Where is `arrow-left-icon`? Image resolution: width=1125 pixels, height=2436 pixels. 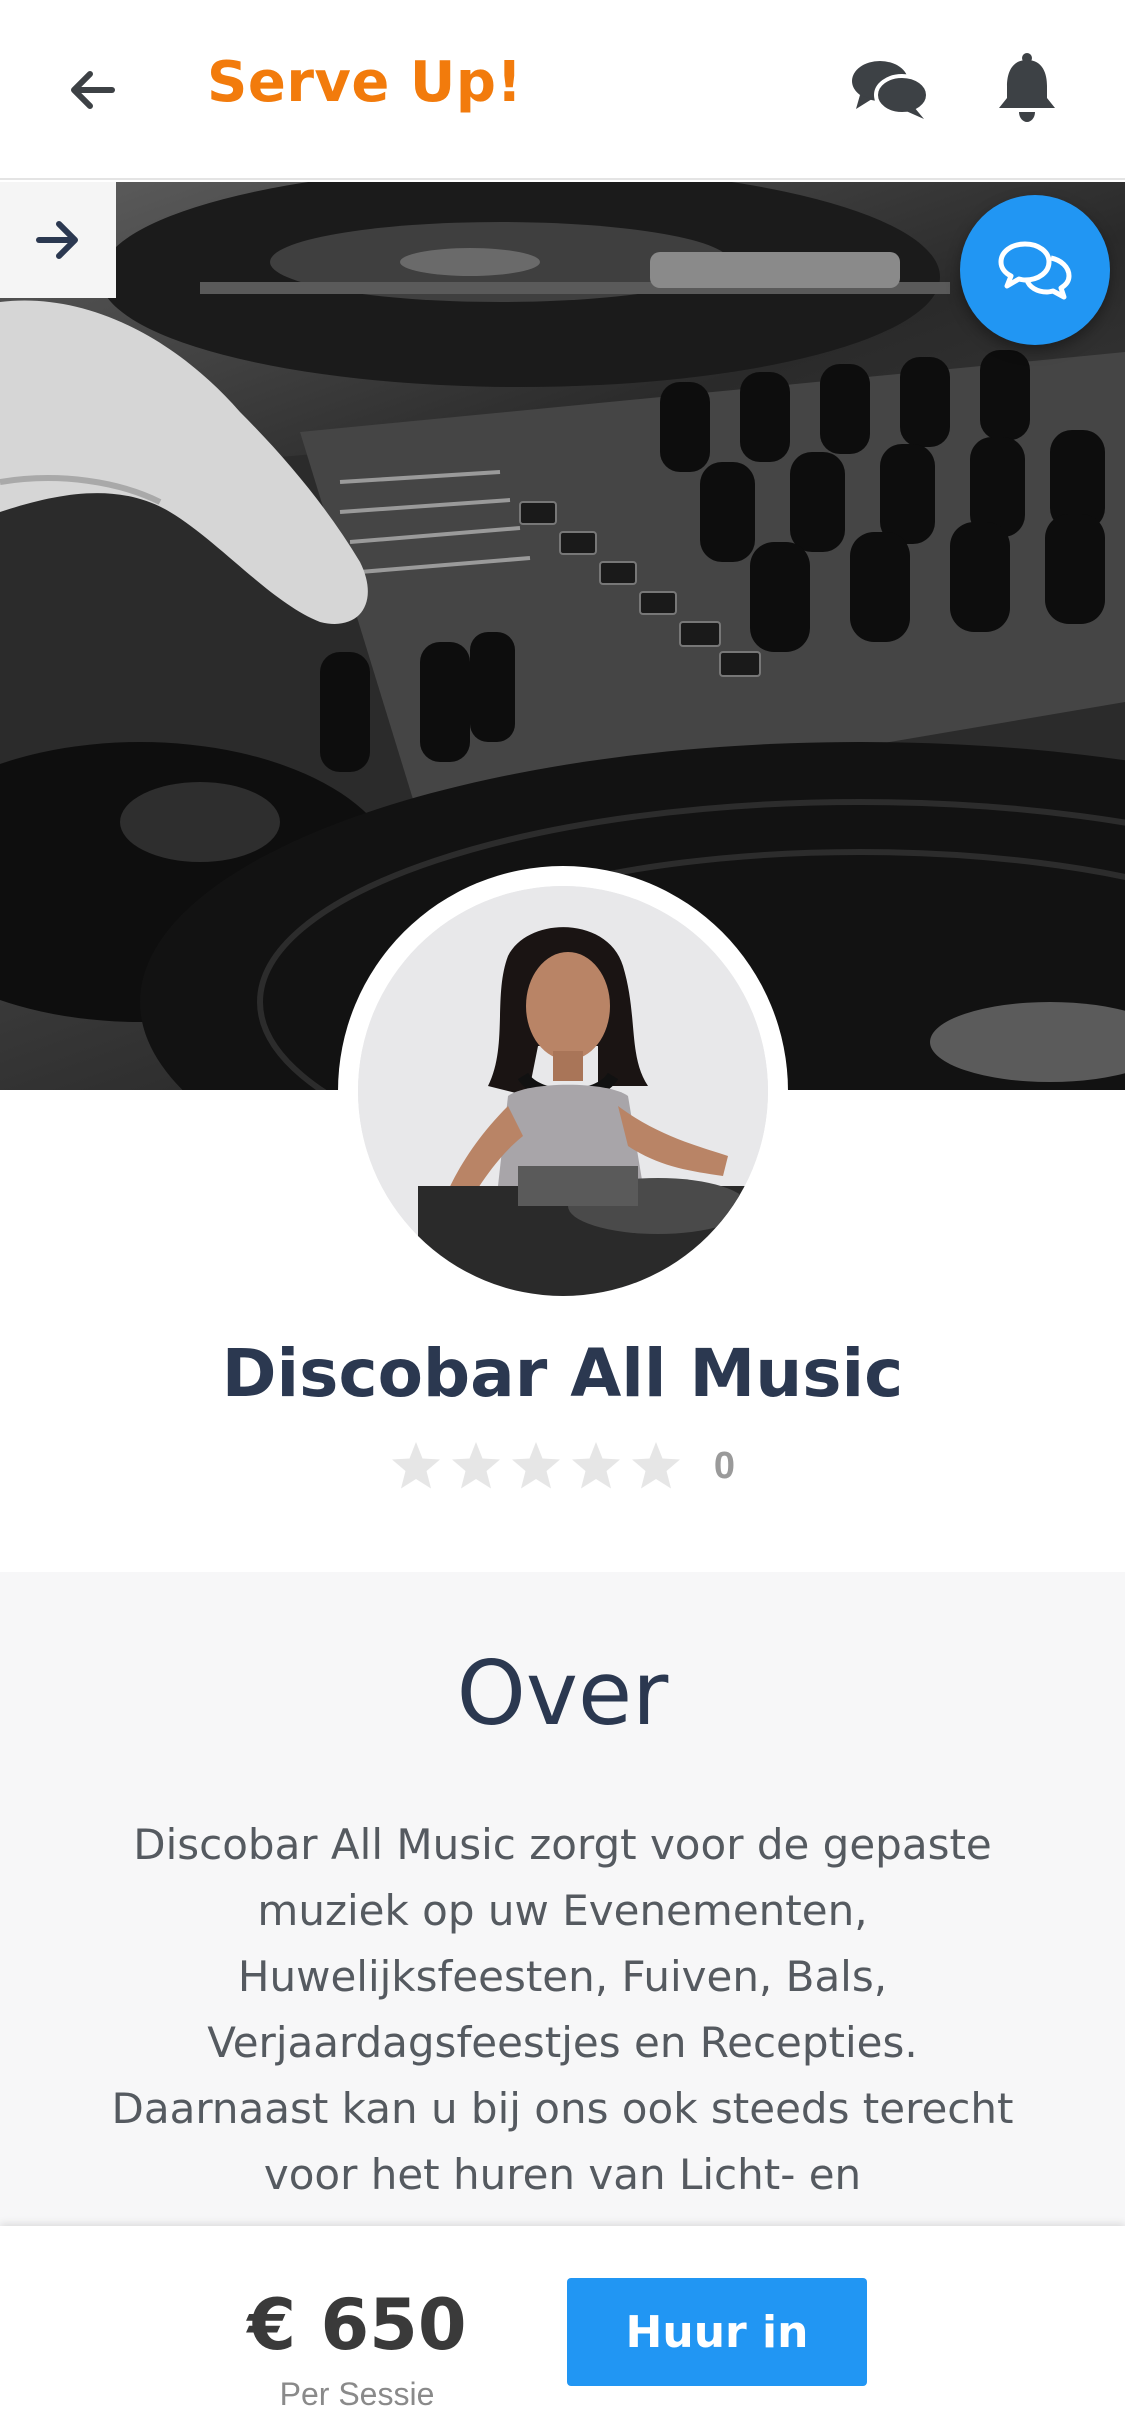 arrow-left-icon is located at coordinates (93, 90).